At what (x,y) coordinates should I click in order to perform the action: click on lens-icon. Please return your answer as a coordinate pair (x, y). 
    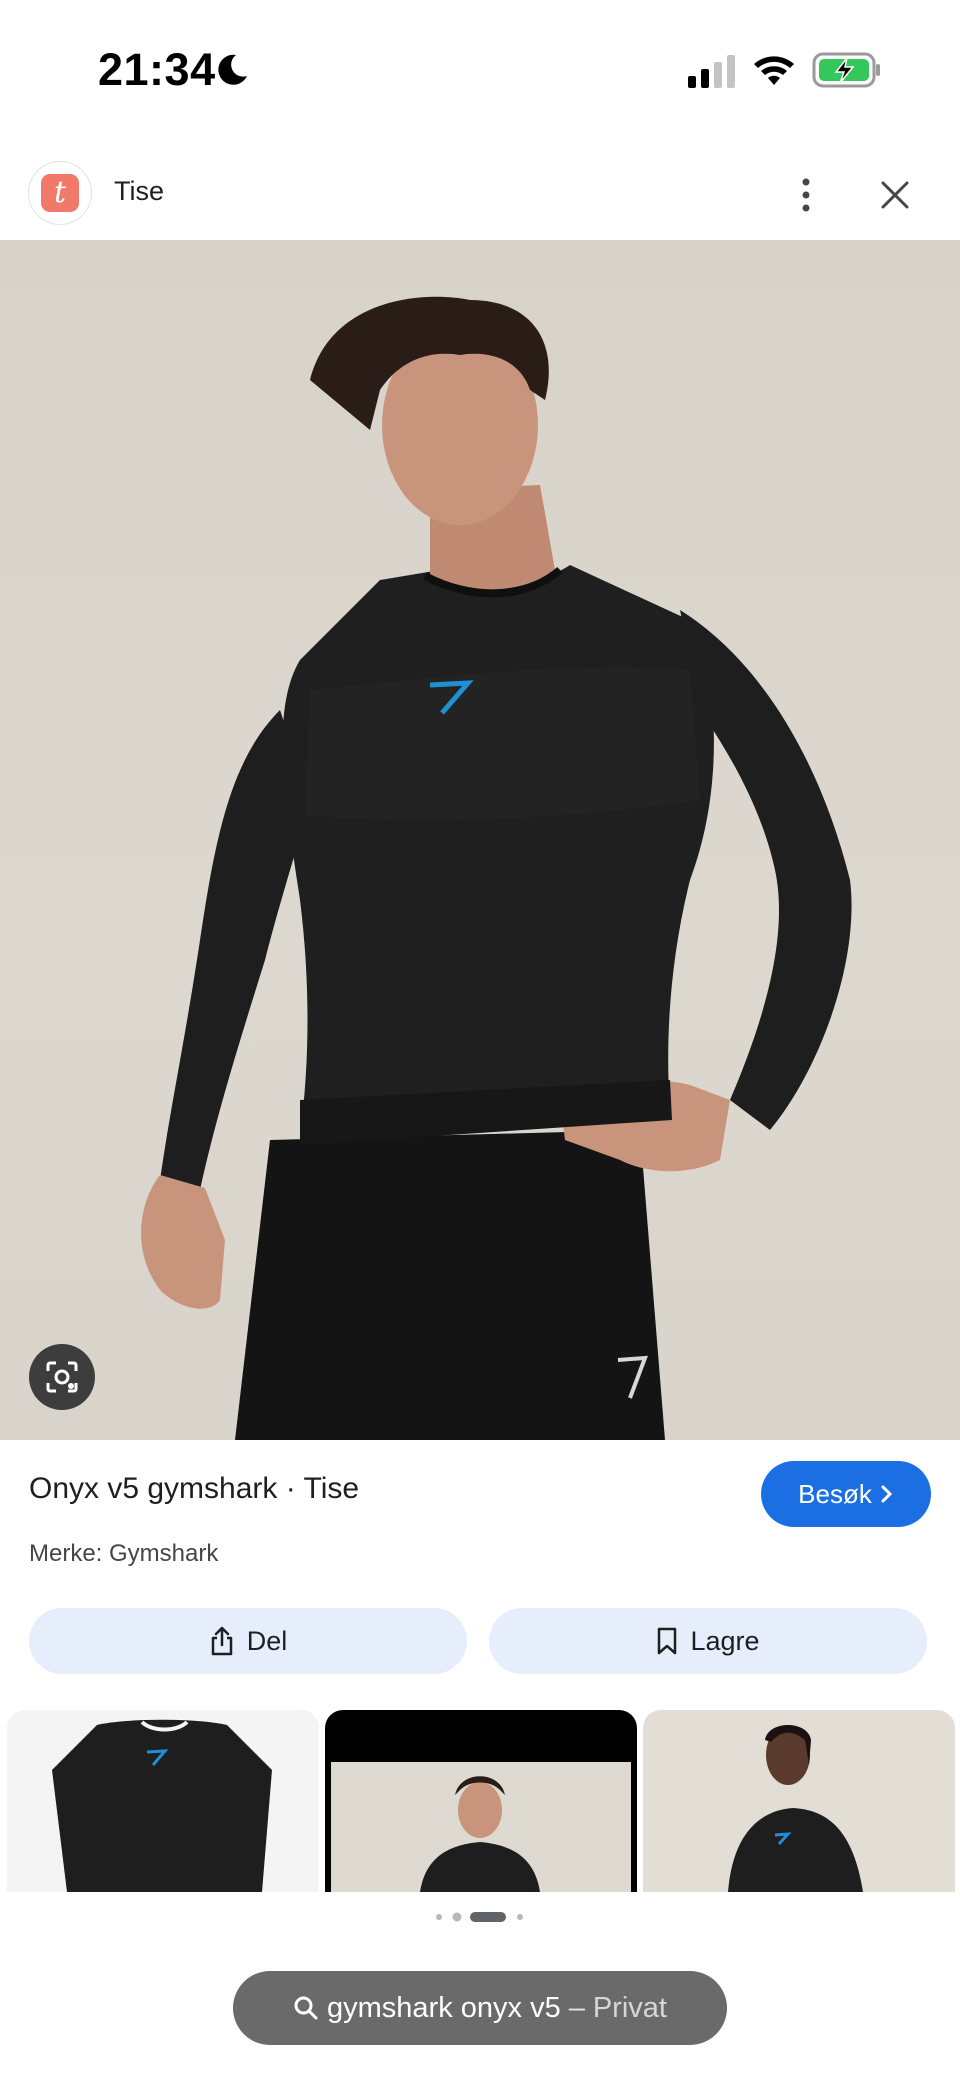
    Looking at the image, I should click on (62, 1377).